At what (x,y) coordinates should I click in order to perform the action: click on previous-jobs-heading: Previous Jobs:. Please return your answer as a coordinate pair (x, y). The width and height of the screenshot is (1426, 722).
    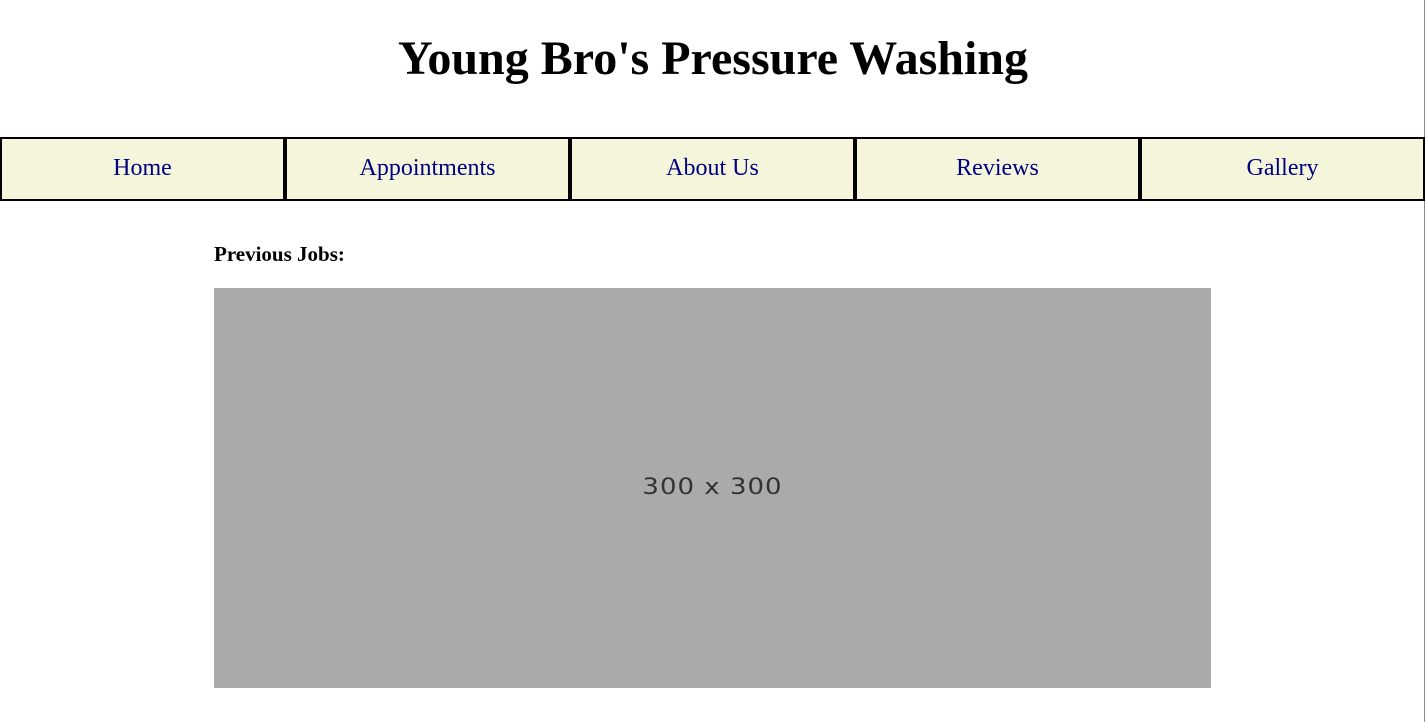
    Looking at the image, I should click on (279, 254).